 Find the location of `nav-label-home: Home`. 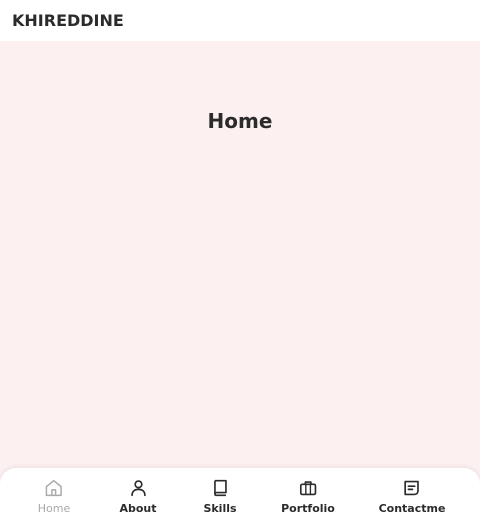

nav-label-home: Home is located at coordinates (54, 508).